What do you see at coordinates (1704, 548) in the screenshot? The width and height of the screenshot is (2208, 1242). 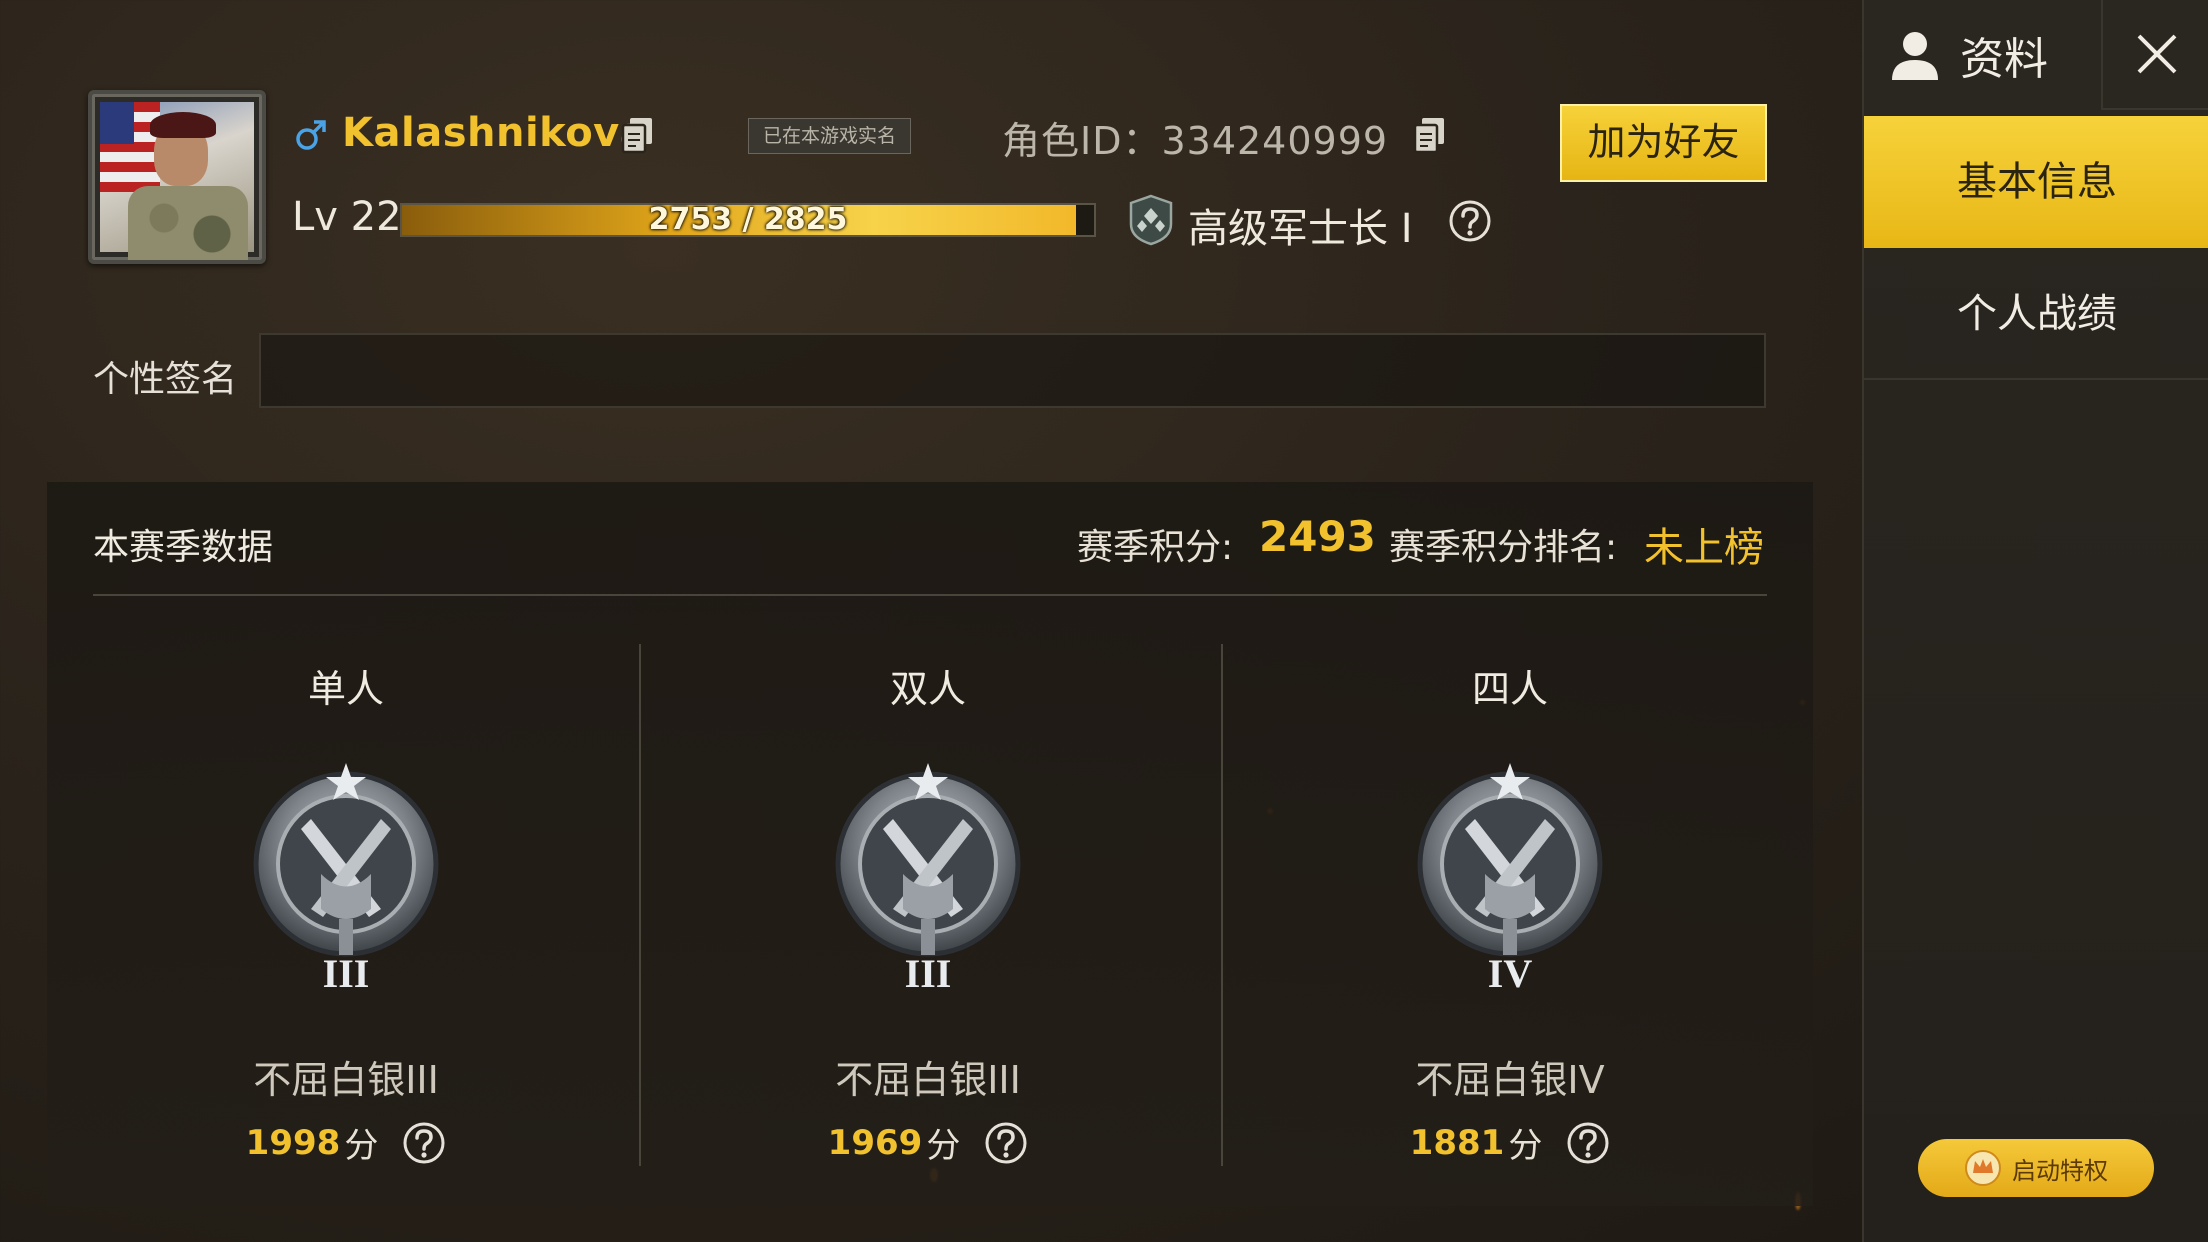 I see `season-rank-value: 未上榜` at bounding box center [1704, 548].